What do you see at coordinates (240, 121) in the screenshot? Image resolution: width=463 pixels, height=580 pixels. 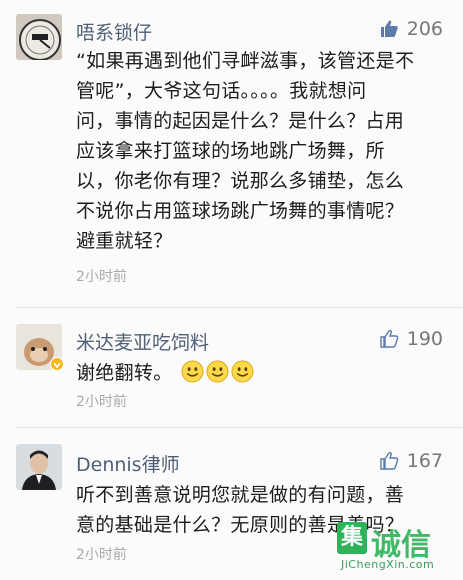 I see `comment-line: 问，事情的起因是什么？是什么？占用` at bounding box center [240, 121].